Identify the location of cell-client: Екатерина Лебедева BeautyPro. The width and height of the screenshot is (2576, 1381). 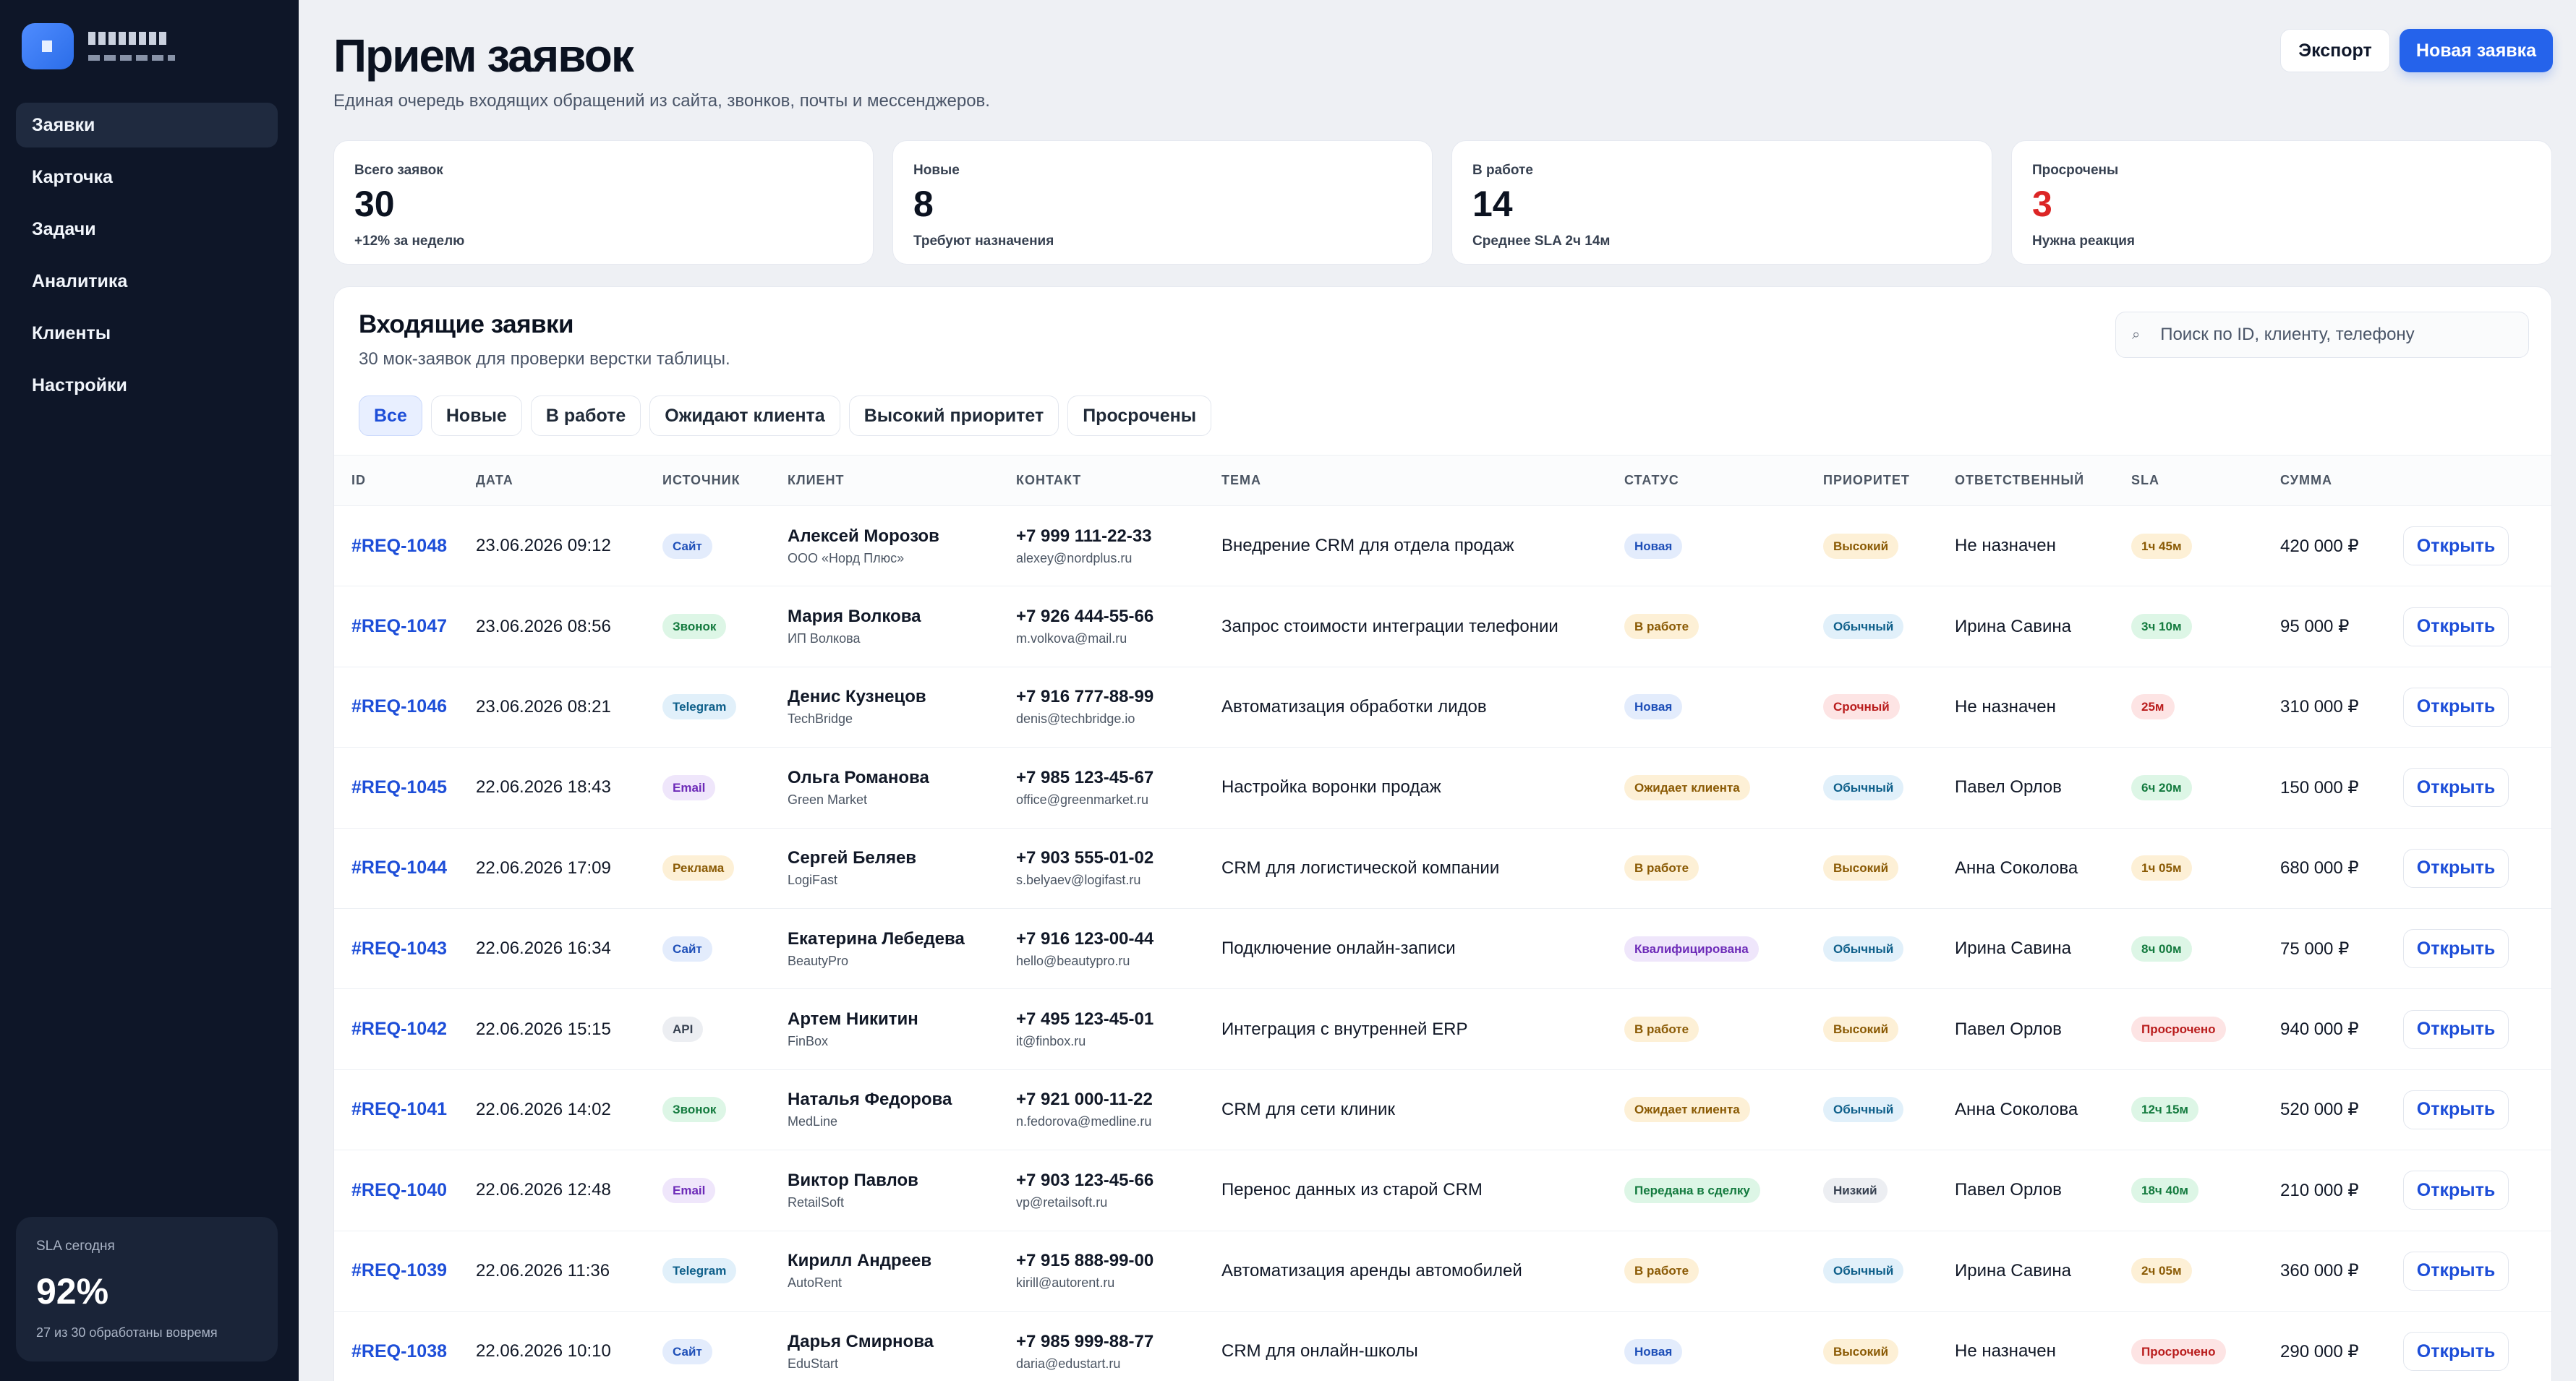
(902, 949).